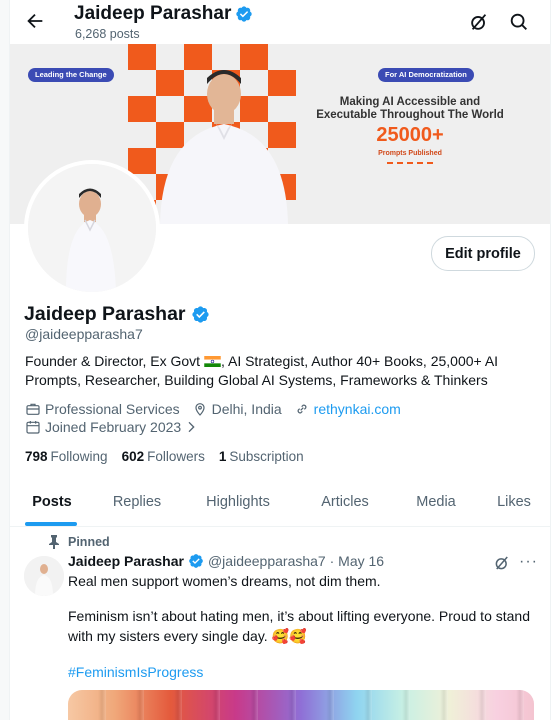  I want to click on link-icon, so click(302, 409).